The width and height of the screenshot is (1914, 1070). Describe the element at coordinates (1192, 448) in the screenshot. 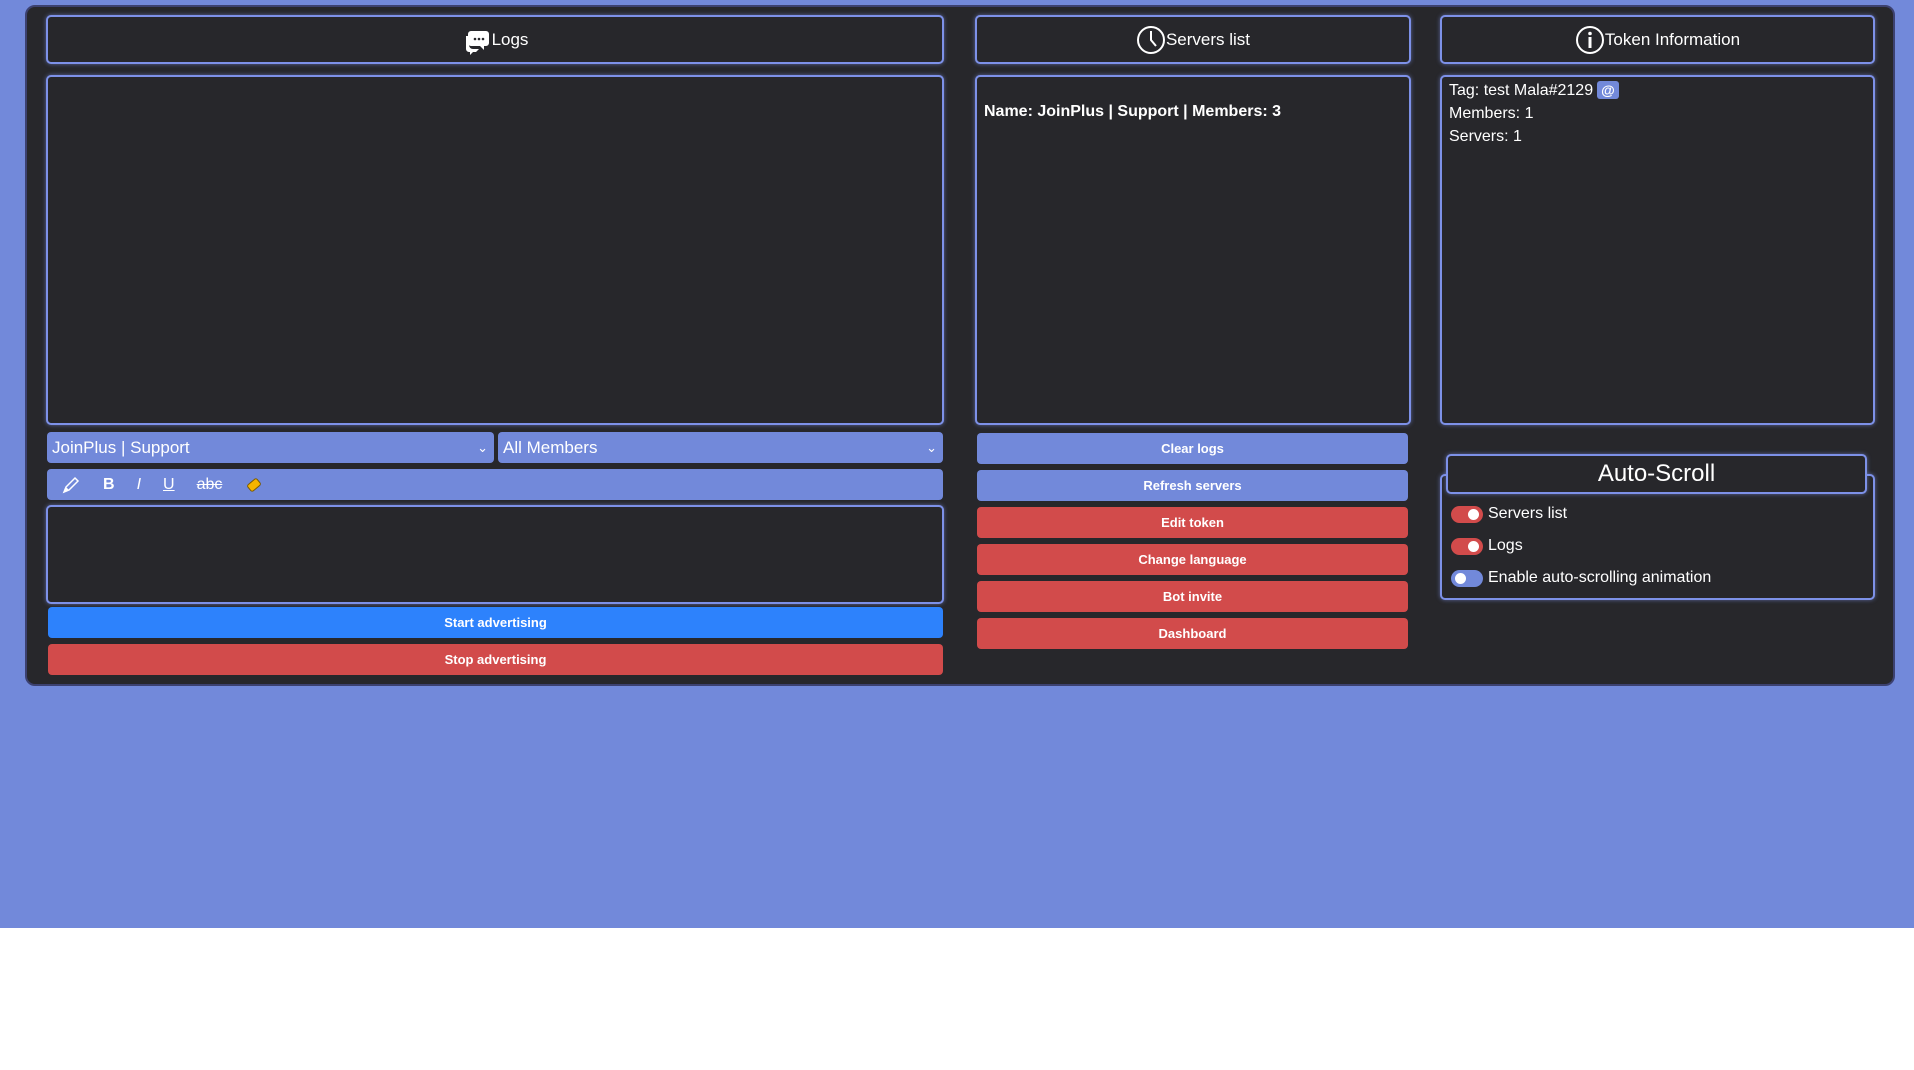

I see `clear-logs-button: Clear logs` at that location.